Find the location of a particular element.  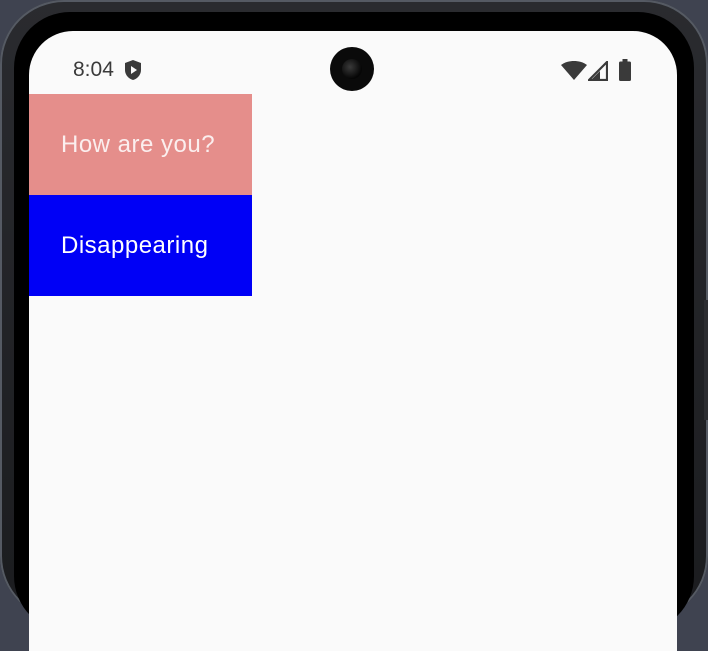

item-list: How are you? Disappearing is located at coordinates (140, 195).